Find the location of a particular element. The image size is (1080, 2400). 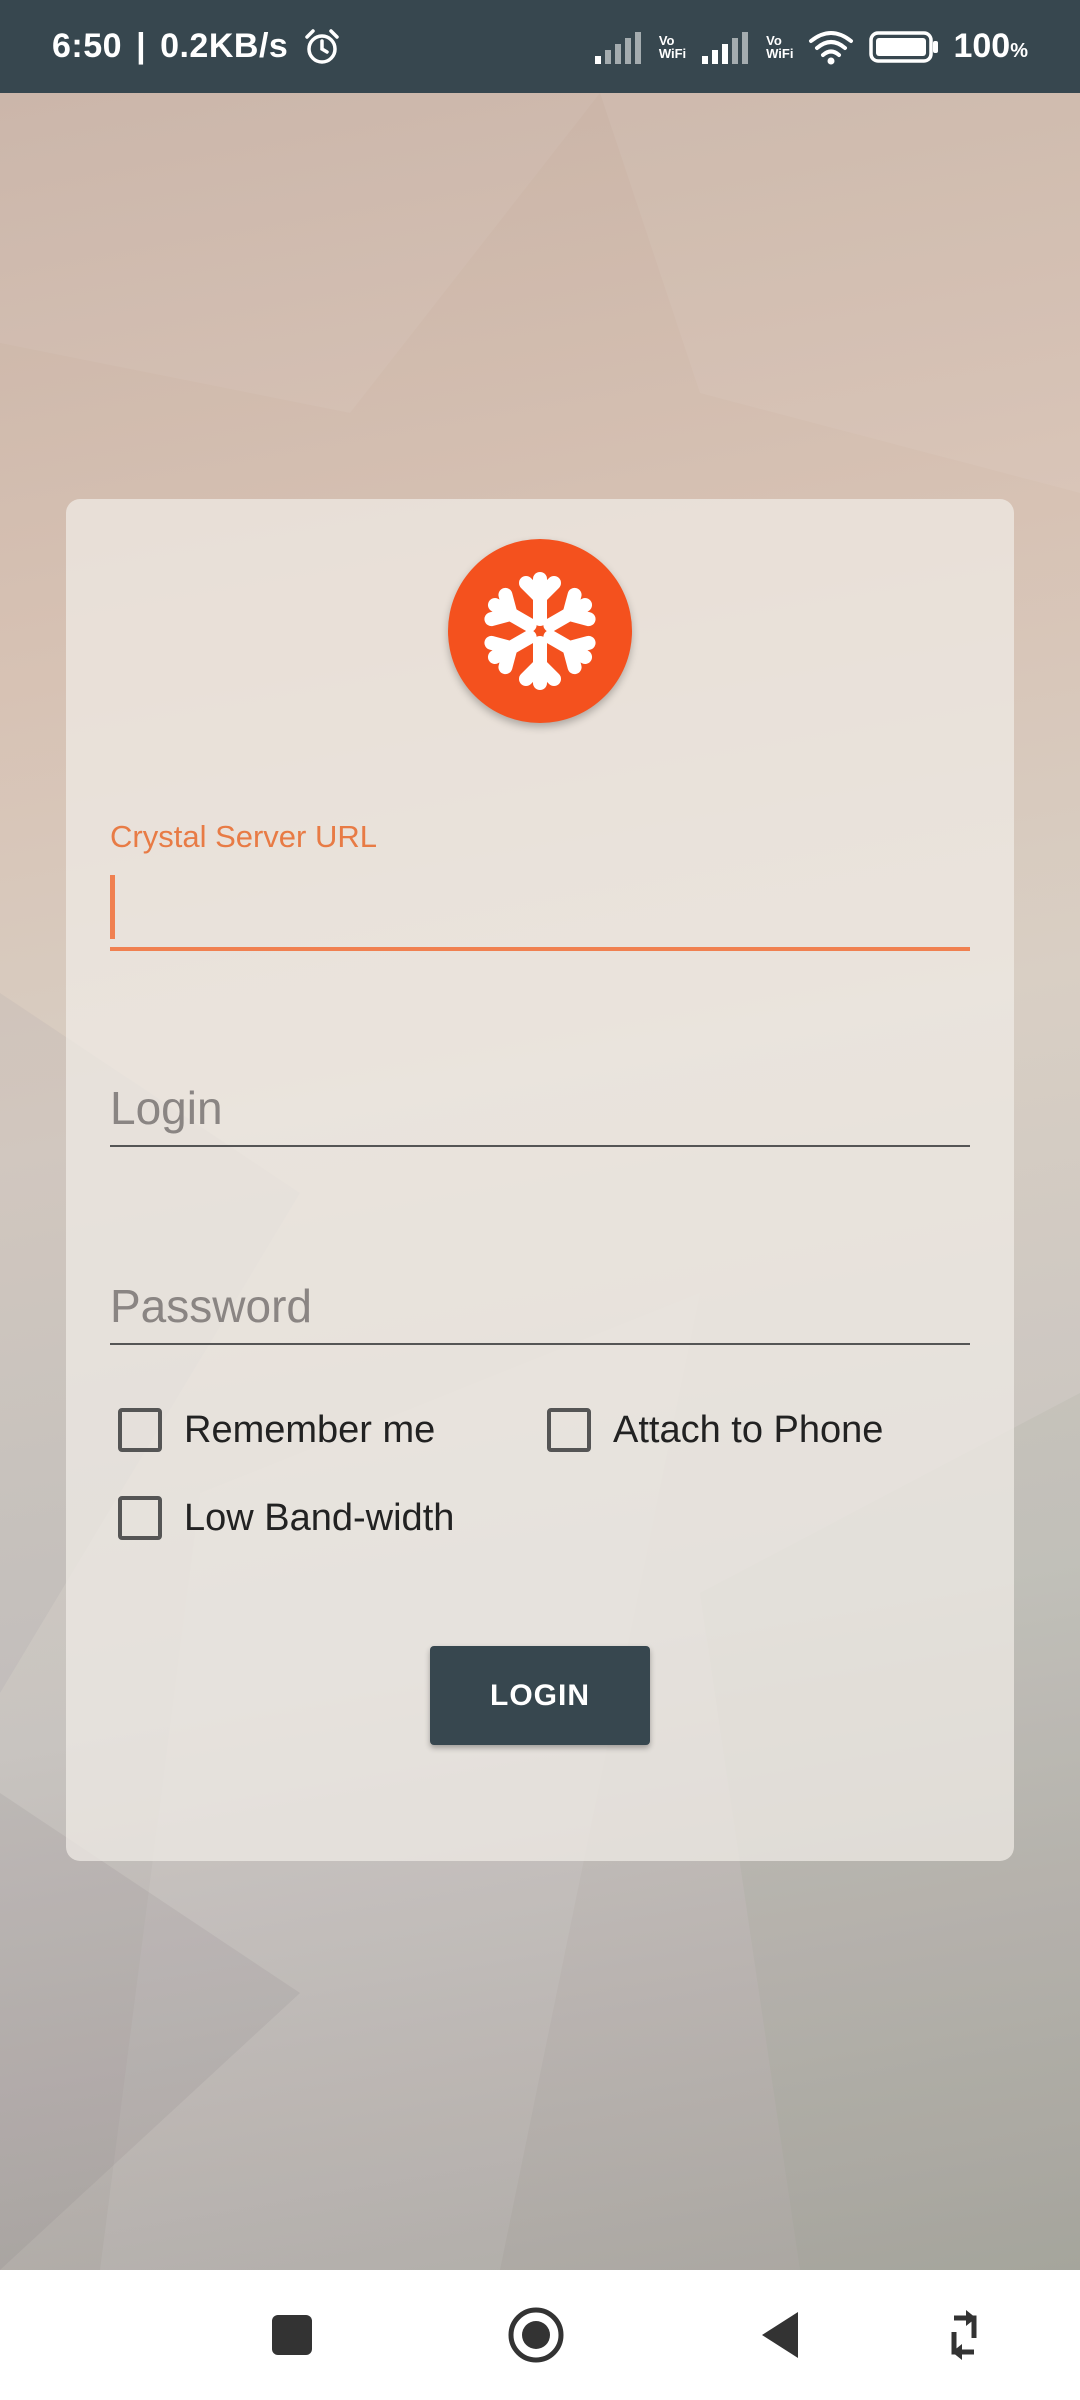

rotate-icon is located at coordinates (964, 2335).